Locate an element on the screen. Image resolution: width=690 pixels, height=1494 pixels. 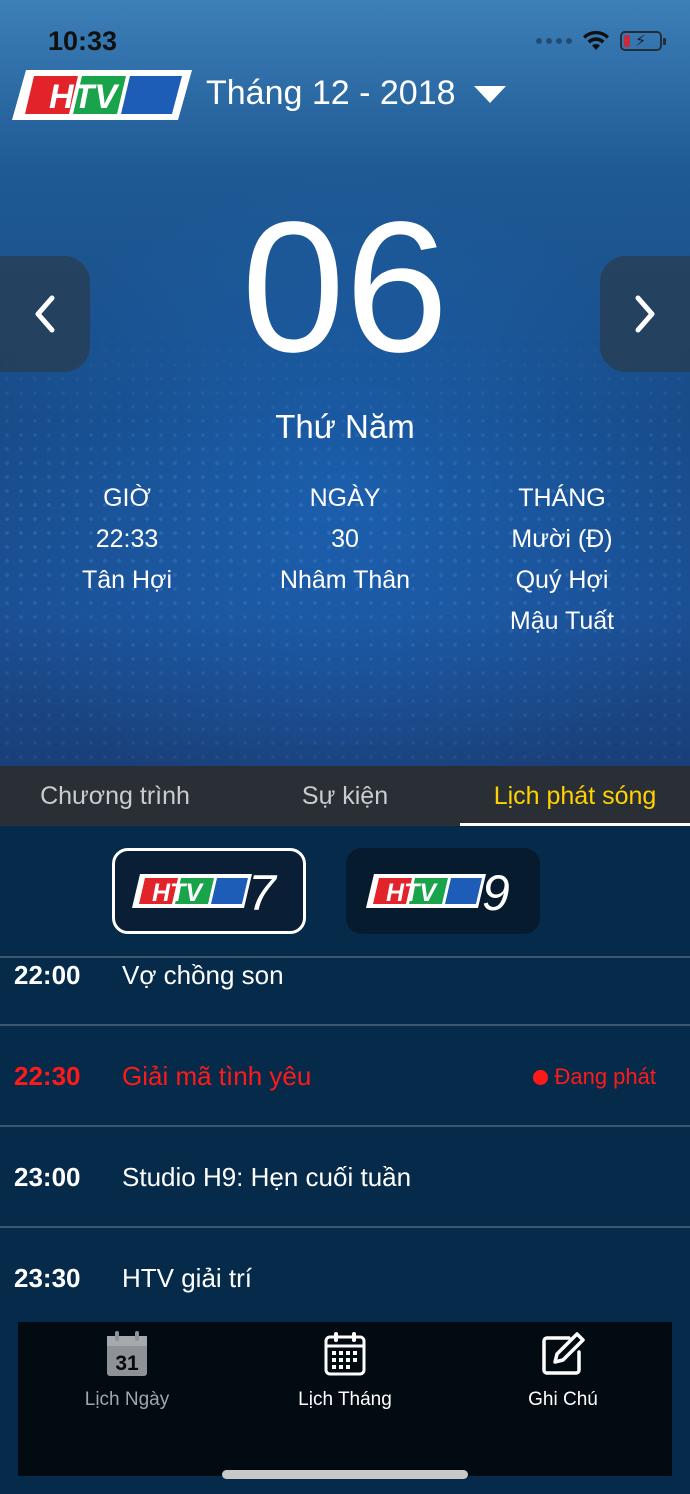
lunar-year-name: Mậu Tuất is located at coordinates (562, 621).